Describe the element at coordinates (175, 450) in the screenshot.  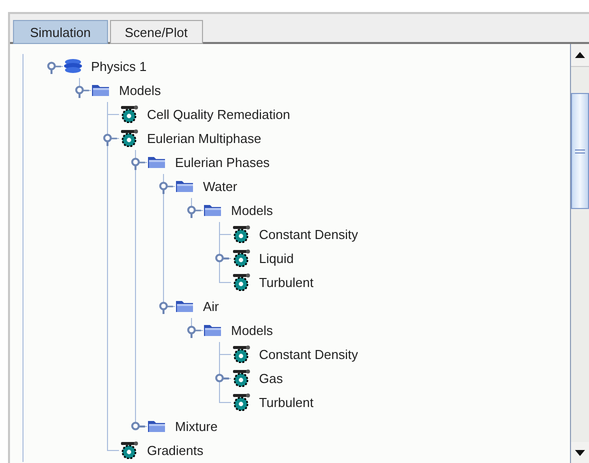
I see `tree-item: Gradients` at that location.